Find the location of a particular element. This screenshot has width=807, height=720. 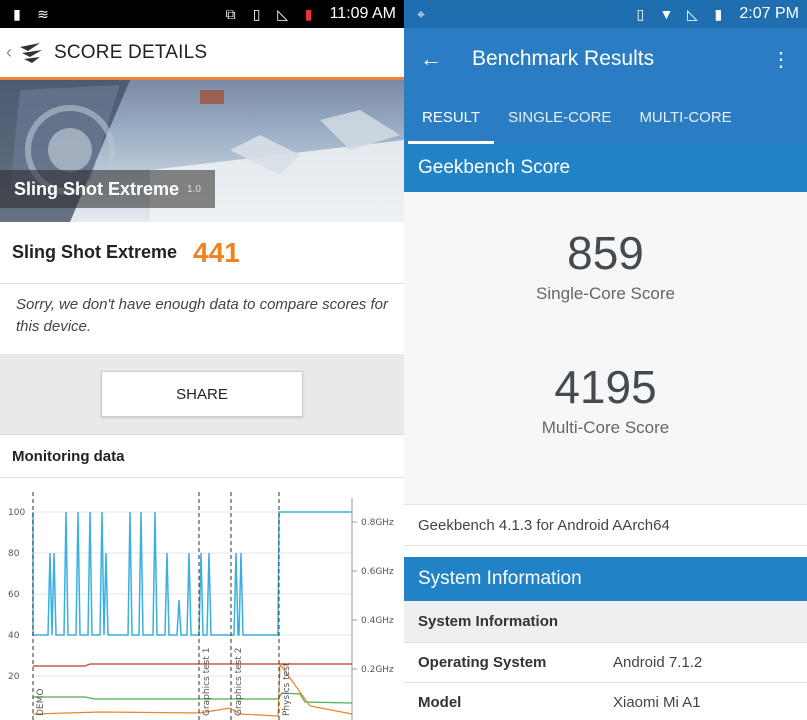

score-value: 441 is located at coordinates (216, 252).